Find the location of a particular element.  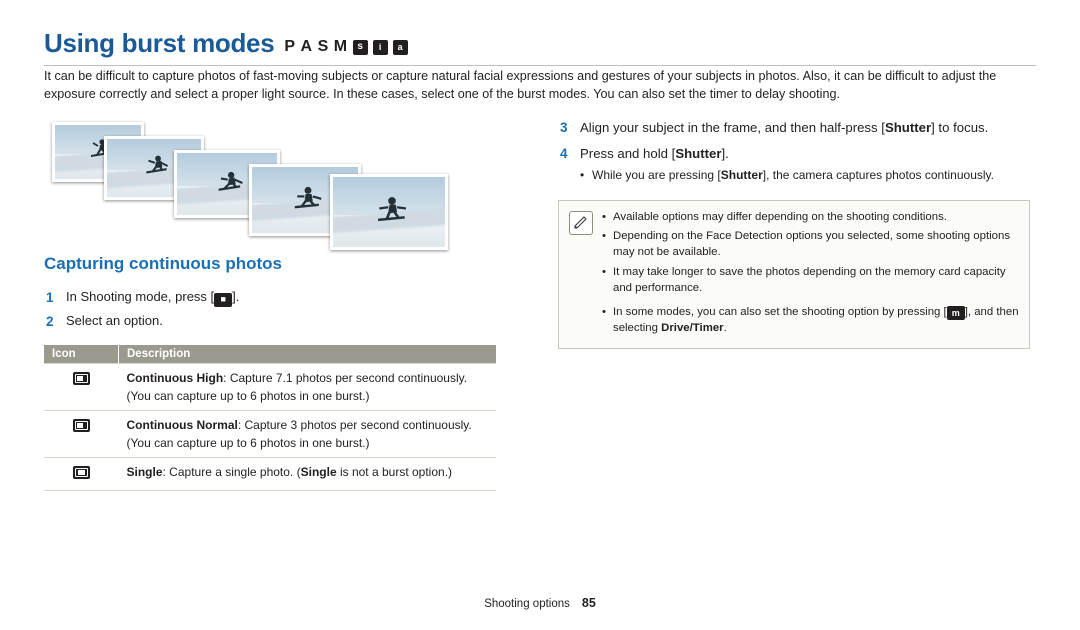

sub-bullet-pre: While you are pressing [ is located at coordinates (656, 175).